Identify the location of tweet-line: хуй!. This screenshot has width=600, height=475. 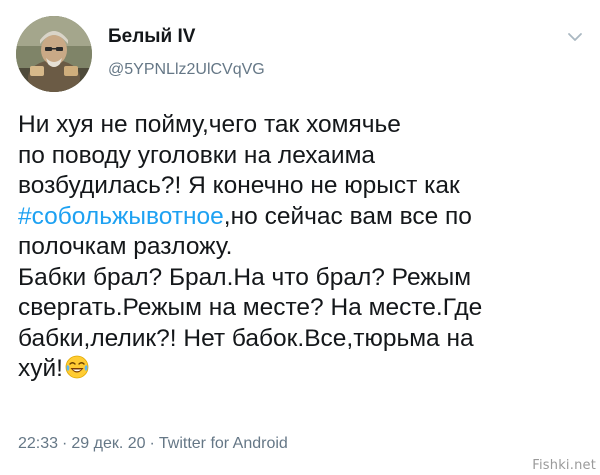
(40, 368).